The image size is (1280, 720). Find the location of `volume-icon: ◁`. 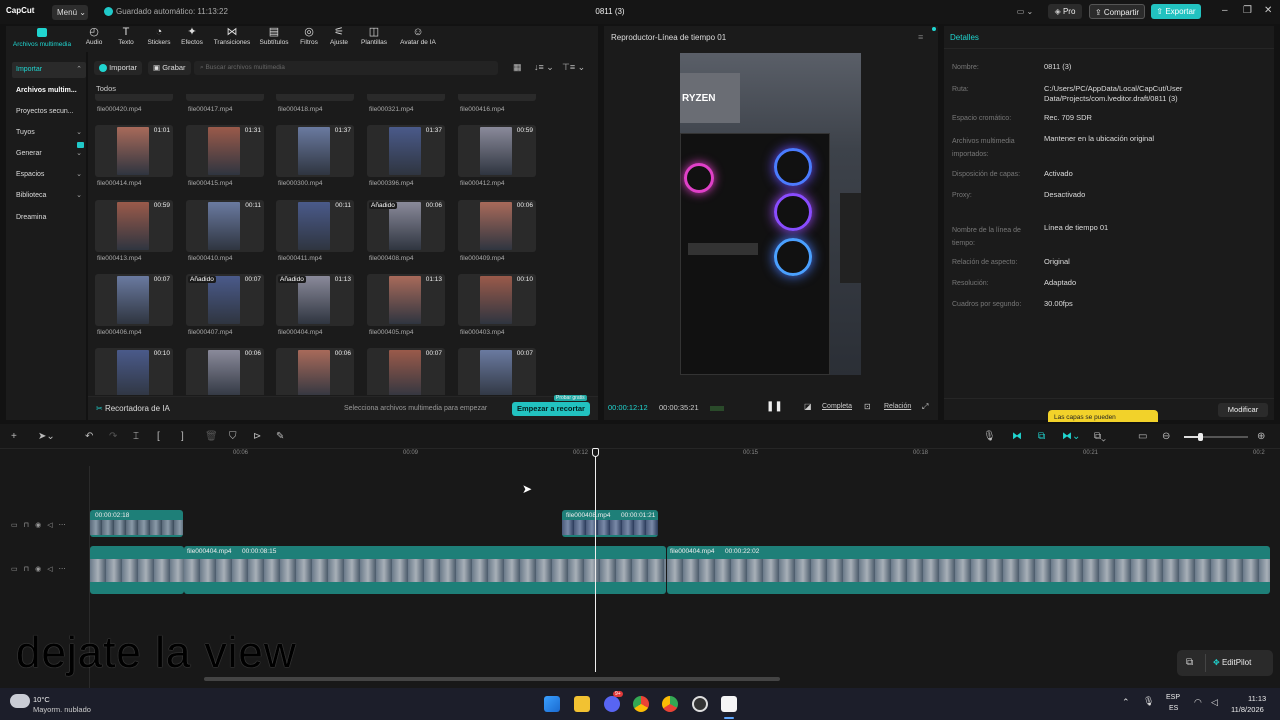

volume-icon: ◁ is located at coordinates (1214, 702).